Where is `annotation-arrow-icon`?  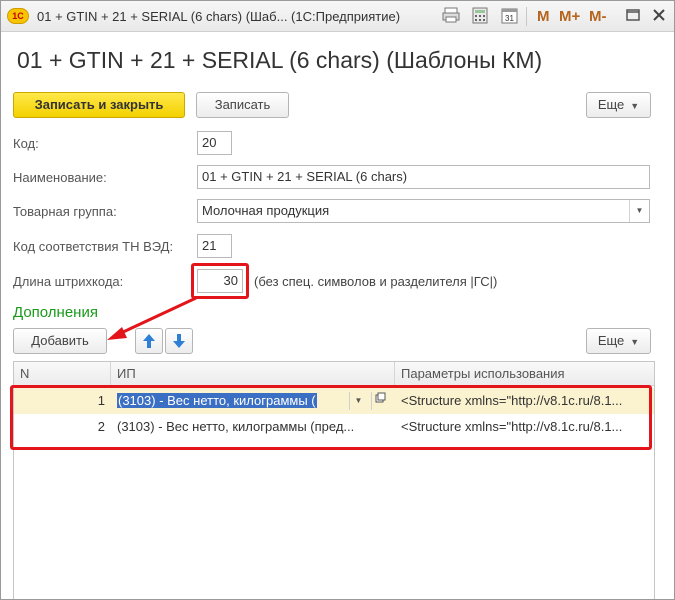
annotation-arrow-icon is located at coordinates (152, 318).